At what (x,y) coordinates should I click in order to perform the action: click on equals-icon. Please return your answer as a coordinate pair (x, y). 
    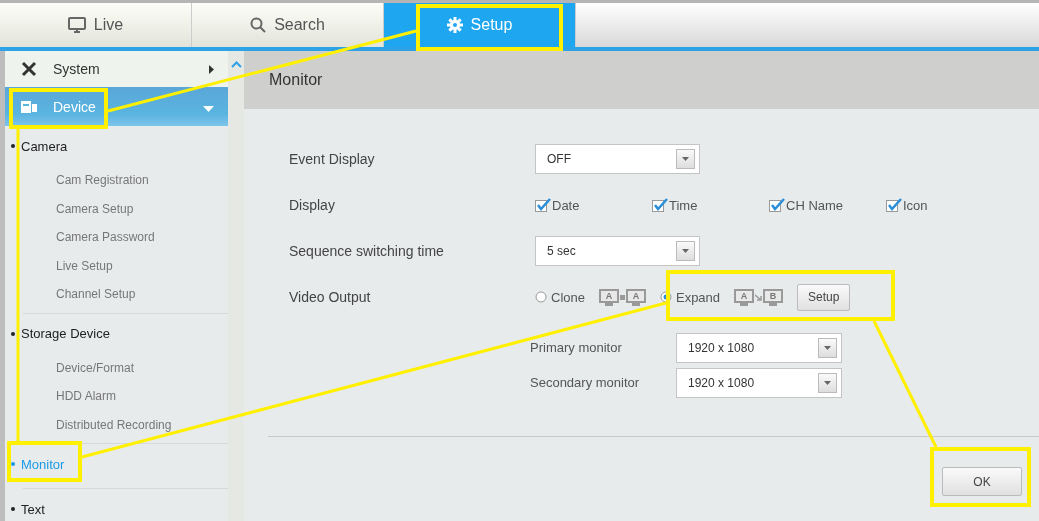
    Looking at the image, I should click on (622, 297).